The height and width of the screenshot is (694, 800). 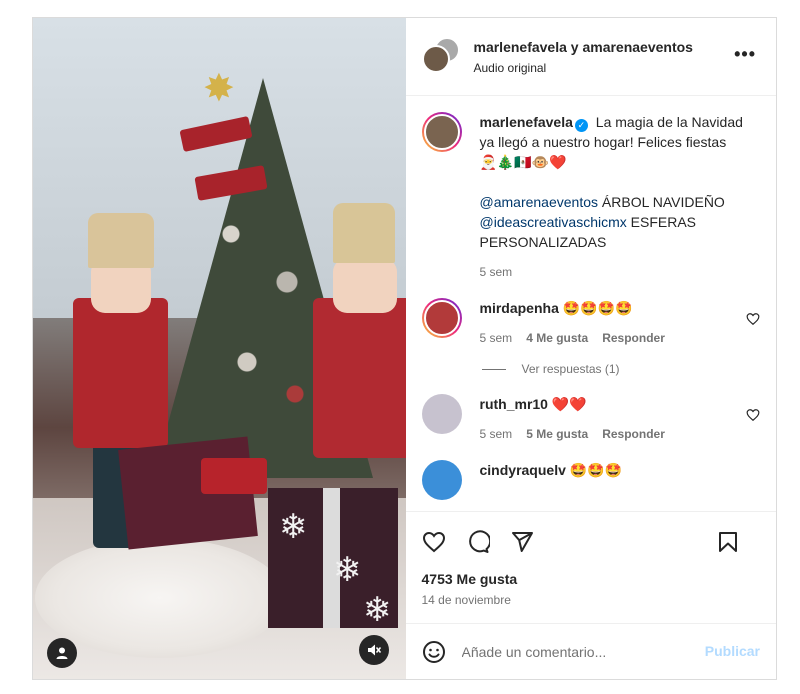 I want to click on comment-icon, so click(x=478, y=541).